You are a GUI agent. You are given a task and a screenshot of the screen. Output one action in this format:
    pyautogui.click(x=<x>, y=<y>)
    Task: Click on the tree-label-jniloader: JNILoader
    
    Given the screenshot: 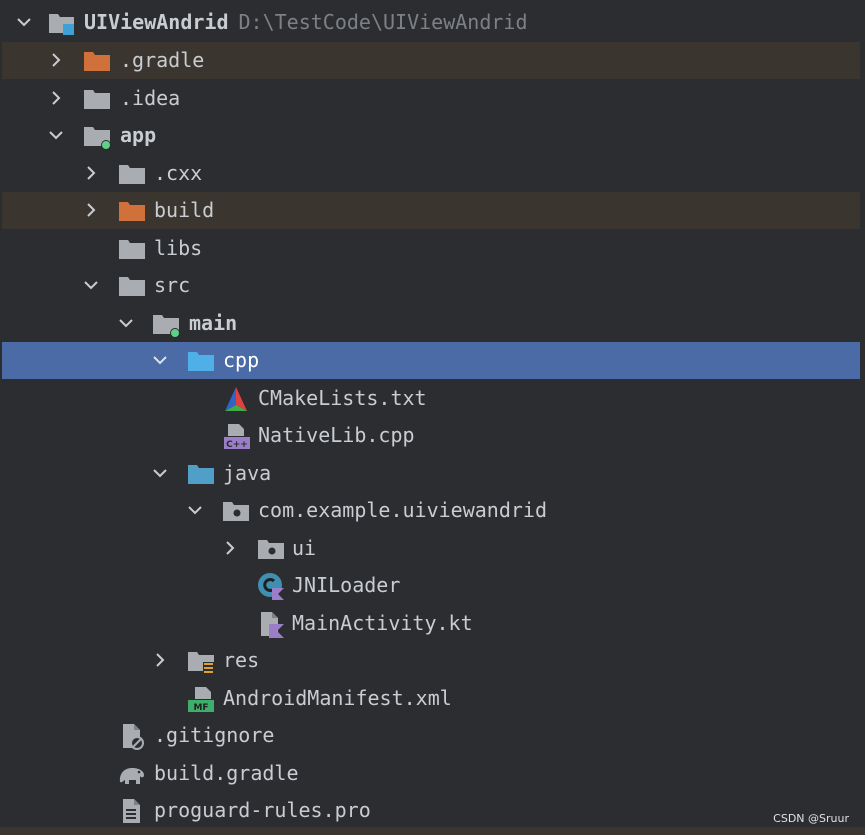 What is the action you would take?
    pyautogui.click(x=346, y=585)
    